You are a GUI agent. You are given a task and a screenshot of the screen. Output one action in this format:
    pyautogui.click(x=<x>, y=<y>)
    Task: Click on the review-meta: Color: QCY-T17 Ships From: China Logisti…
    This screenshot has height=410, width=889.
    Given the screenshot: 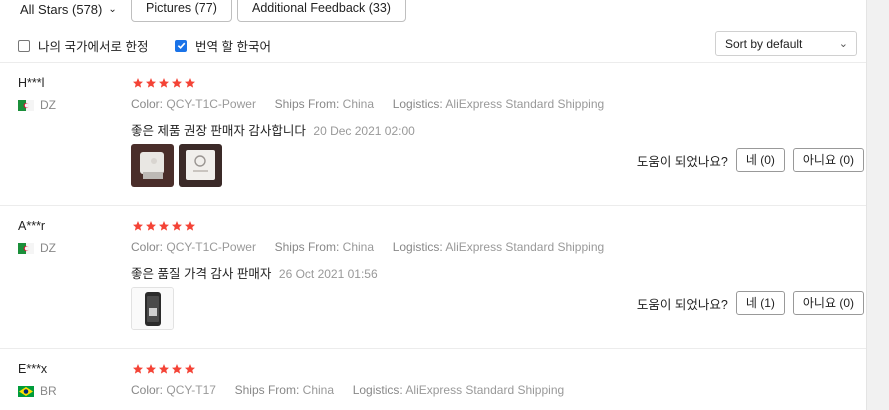 What is the action you would take?
    pyautogui.click(x=347, y=390)
    